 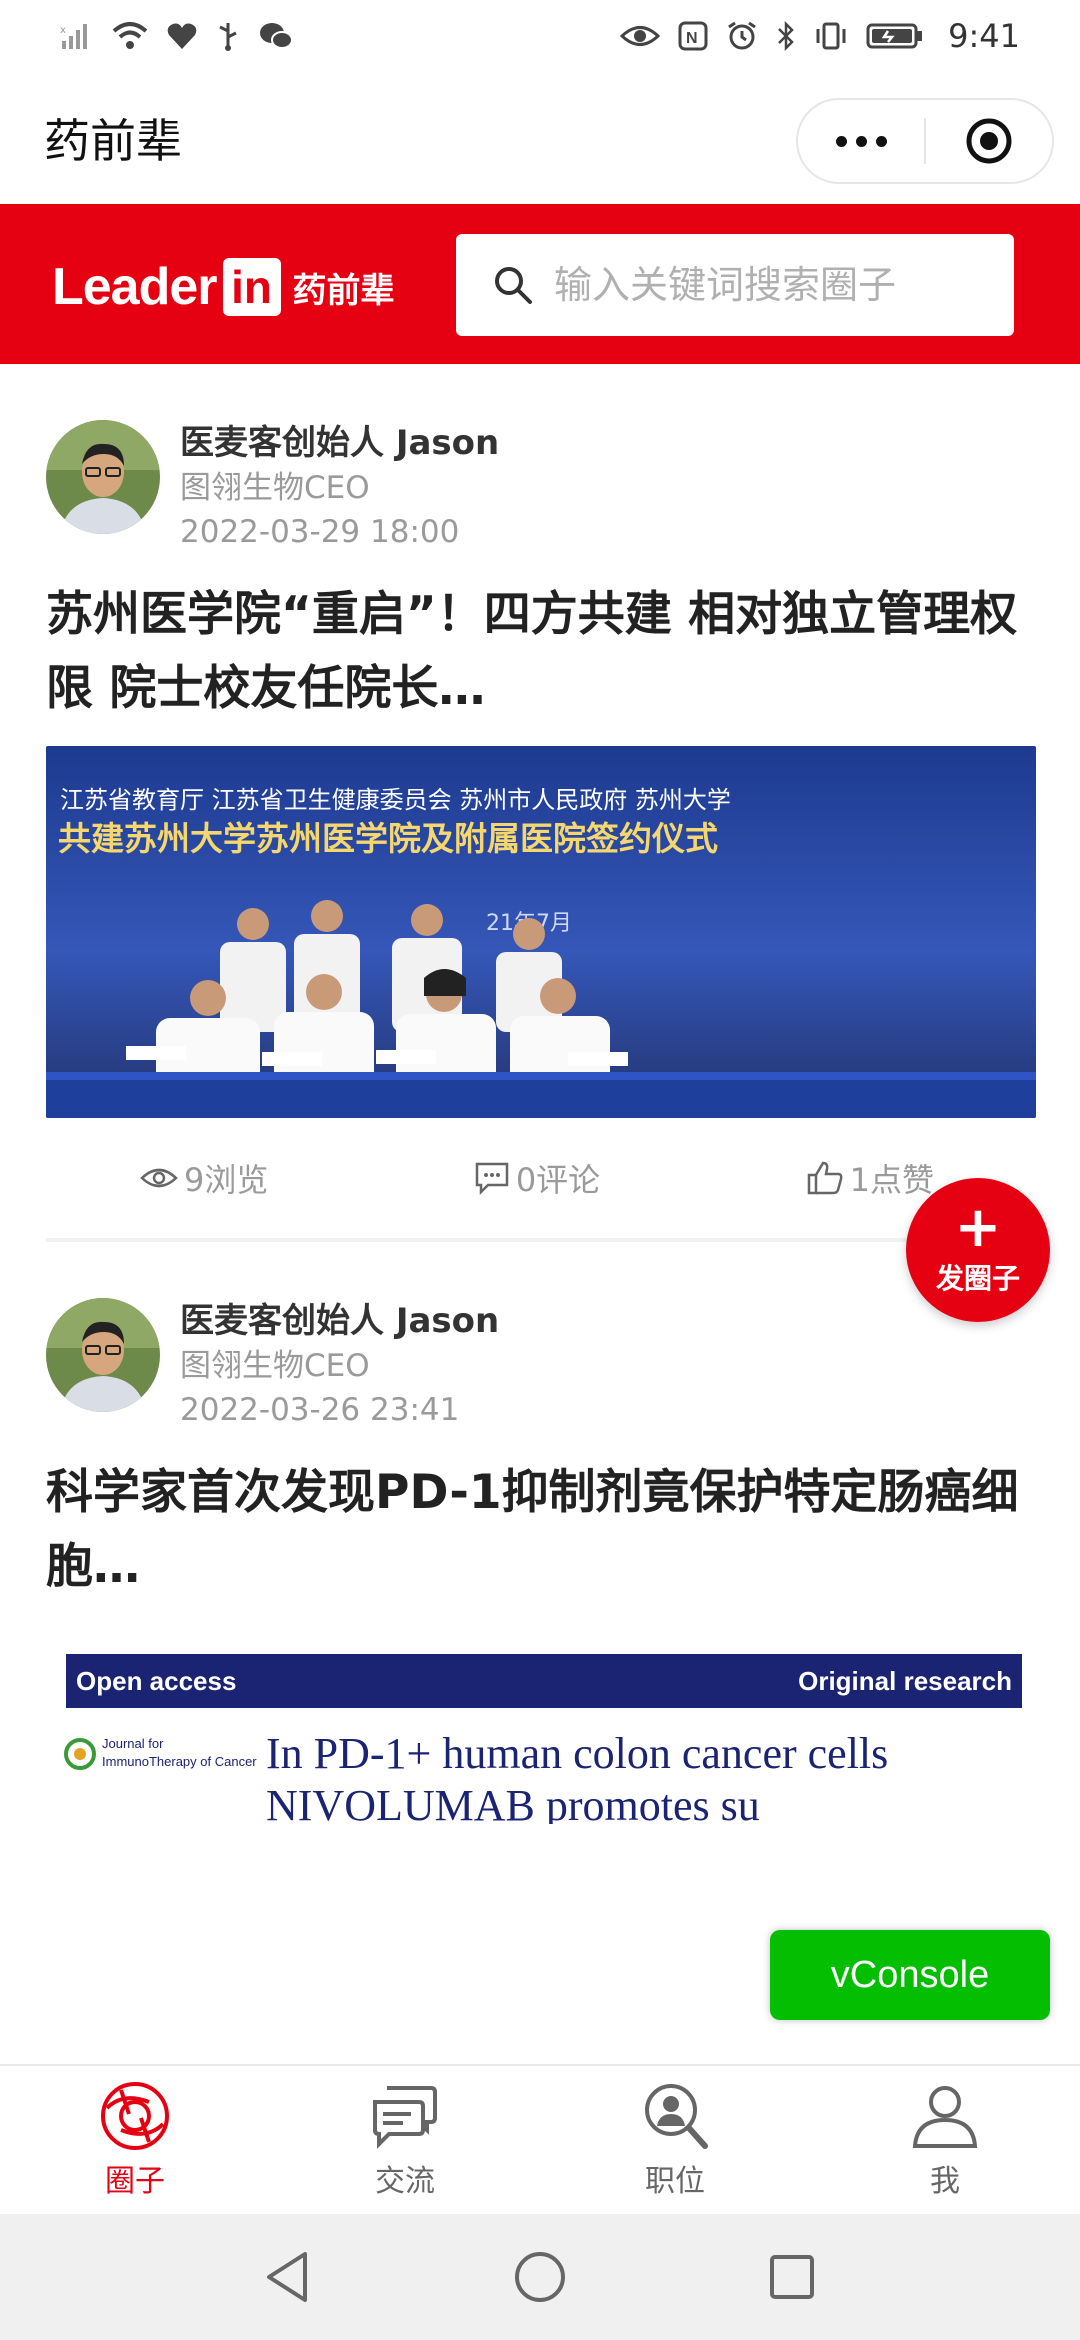 I want to click on person-icon, so click(x=945, y=2117).